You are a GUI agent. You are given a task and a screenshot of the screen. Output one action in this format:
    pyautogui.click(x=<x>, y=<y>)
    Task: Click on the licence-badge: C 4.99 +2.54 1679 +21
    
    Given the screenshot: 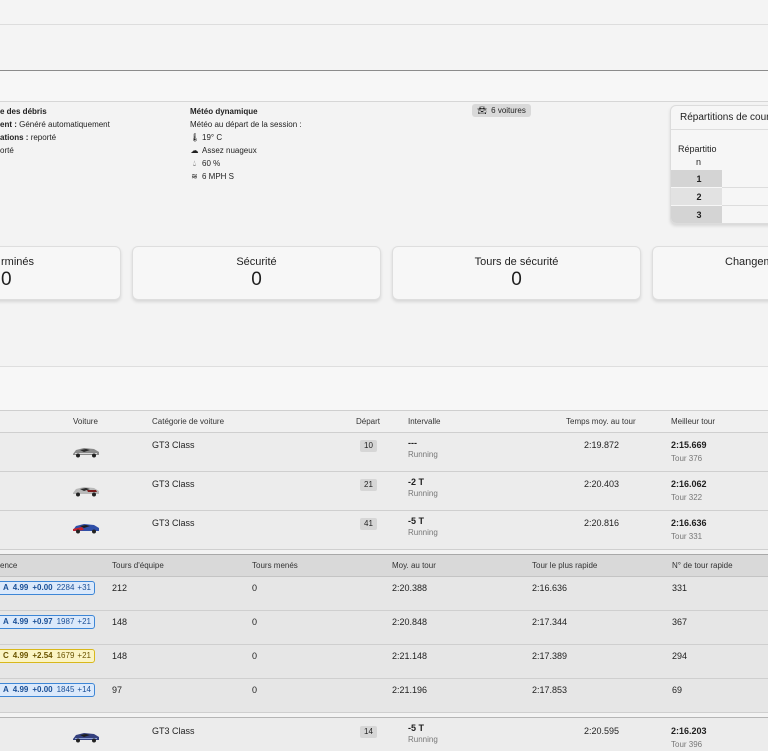 What is the action you would take?
    pyautogui.click(x=47, y=656)
    